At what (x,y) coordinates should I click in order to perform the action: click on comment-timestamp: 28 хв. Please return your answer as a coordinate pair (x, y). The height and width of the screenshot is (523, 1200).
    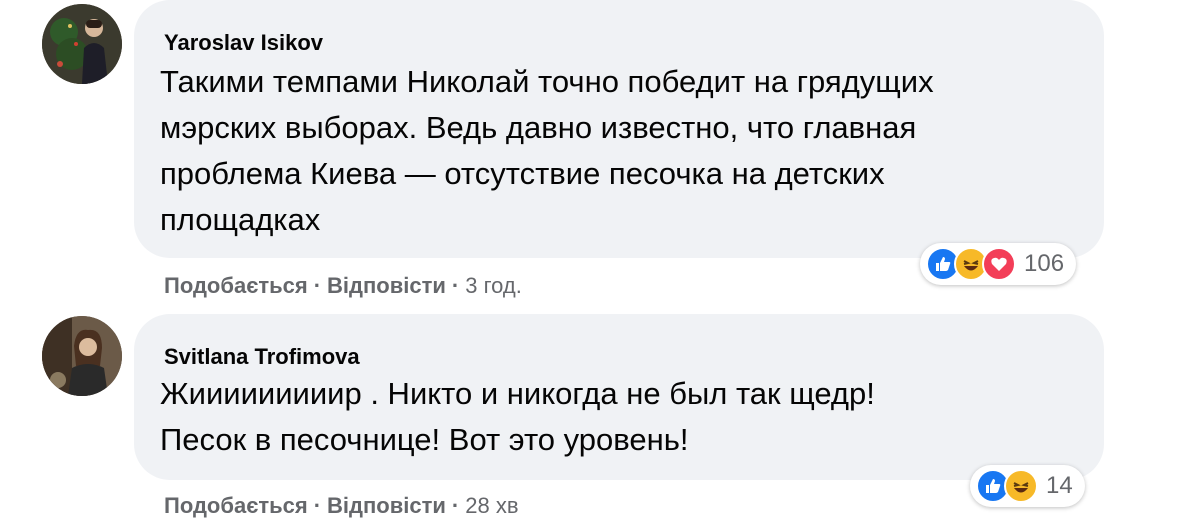
    Looking at the image, I should click on (491, 505).